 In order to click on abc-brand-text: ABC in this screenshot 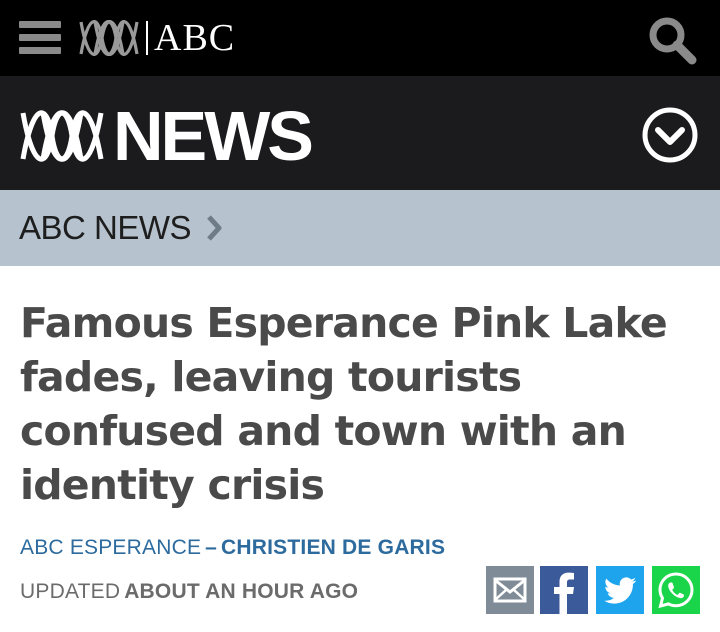, I will do `click(195, 38)`.